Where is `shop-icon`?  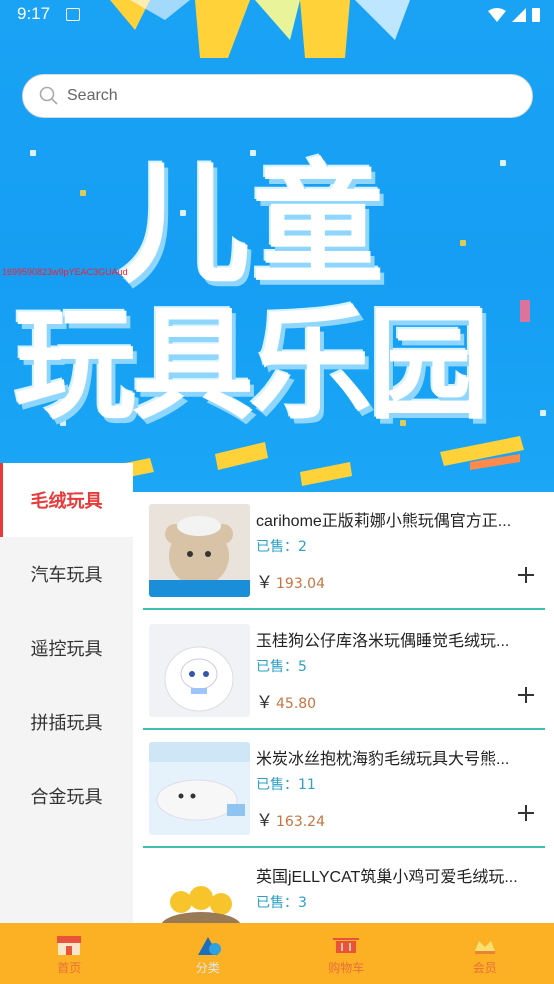
shop-icon is located at coordinates (69, 945).